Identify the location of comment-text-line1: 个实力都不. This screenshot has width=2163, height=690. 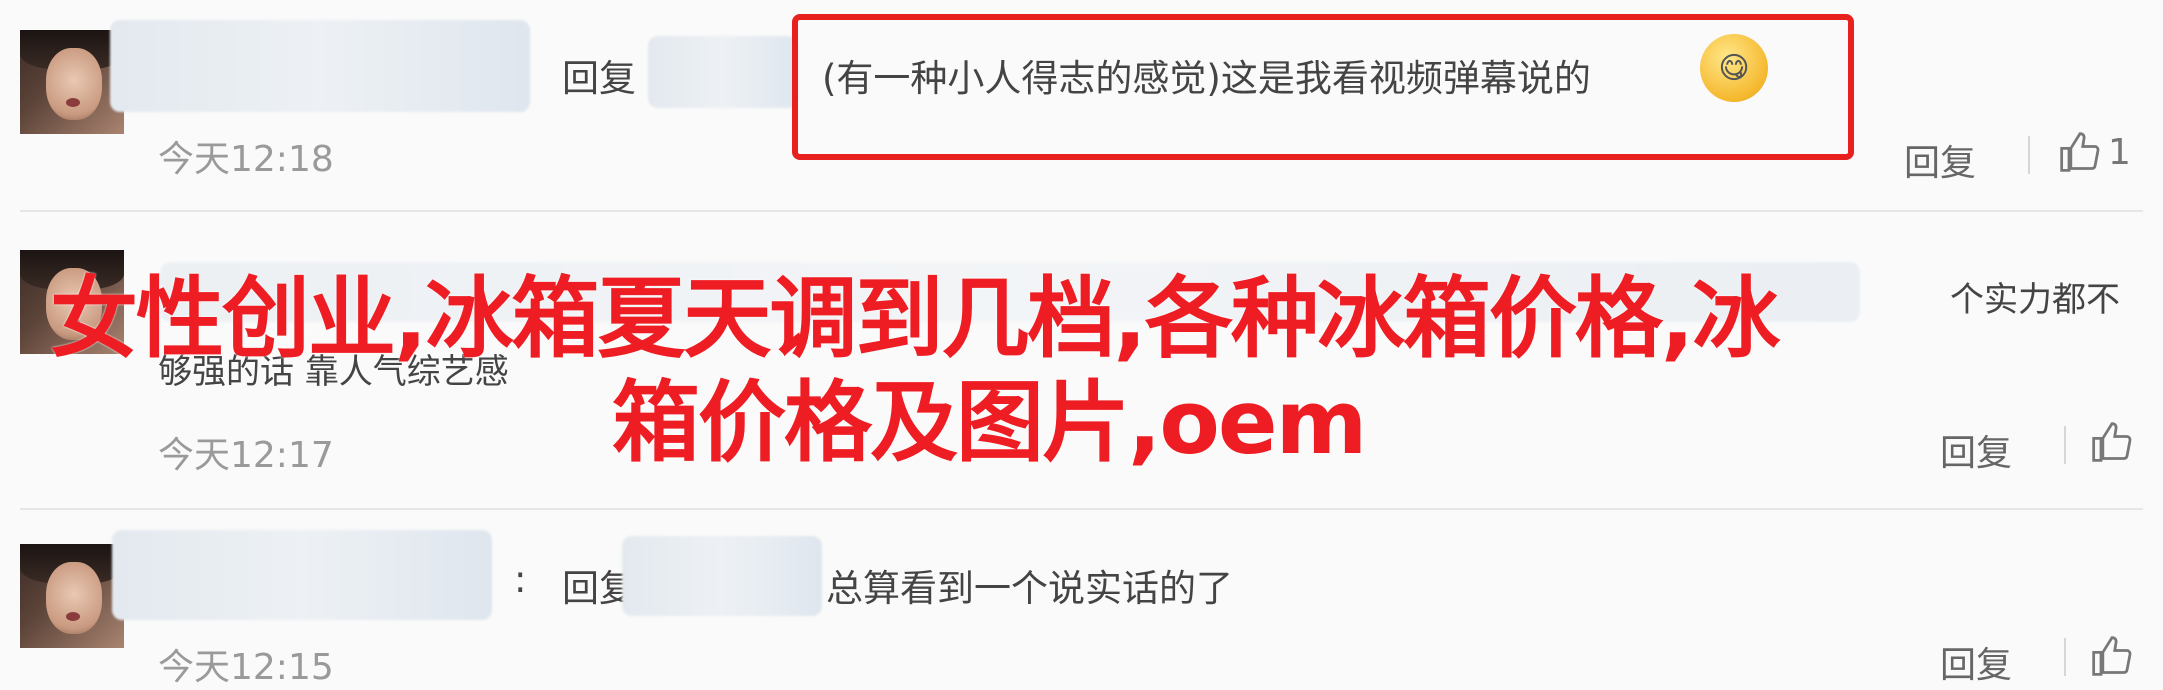
(2035, 300).